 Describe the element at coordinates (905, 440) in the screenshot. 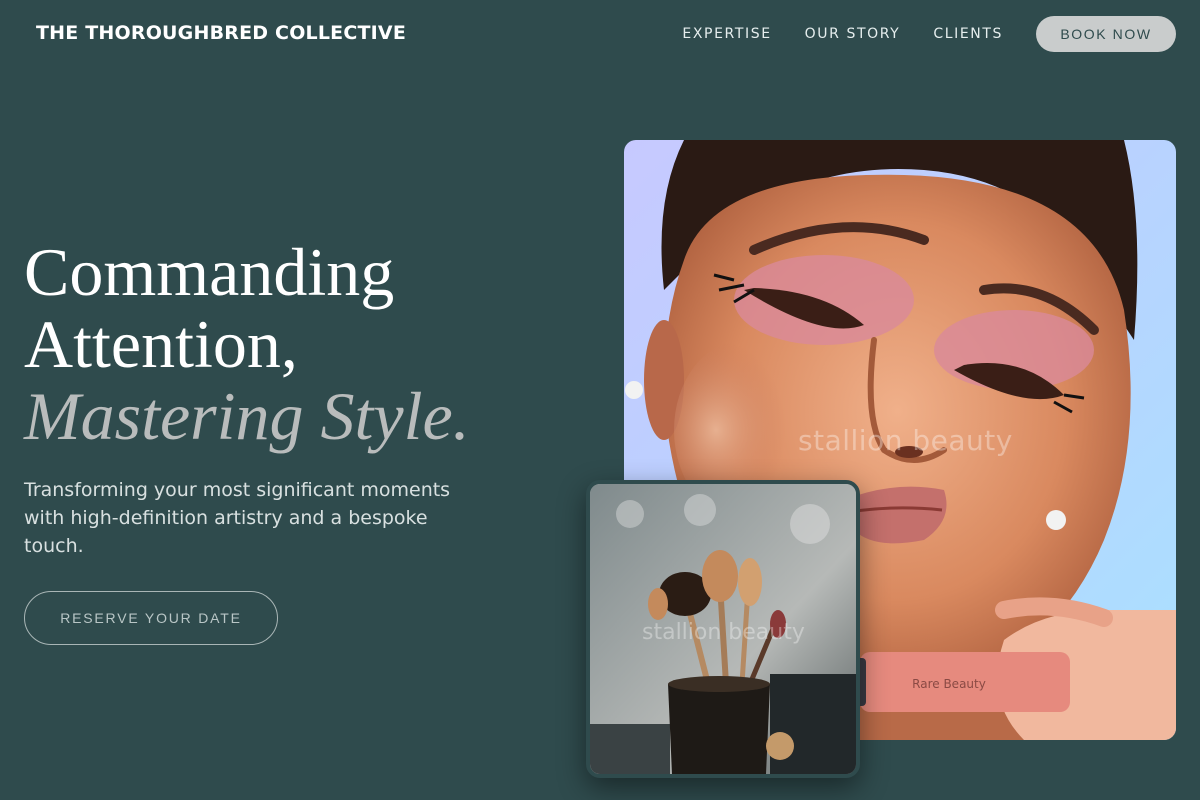

I see `portrait-watermark: stallion beauty` at that location.